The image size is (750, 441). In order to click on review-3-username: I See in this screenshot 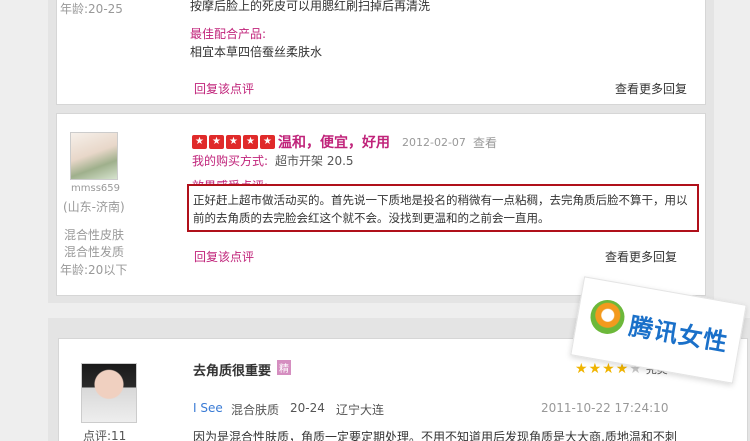, I will do `click(208, 408)`.